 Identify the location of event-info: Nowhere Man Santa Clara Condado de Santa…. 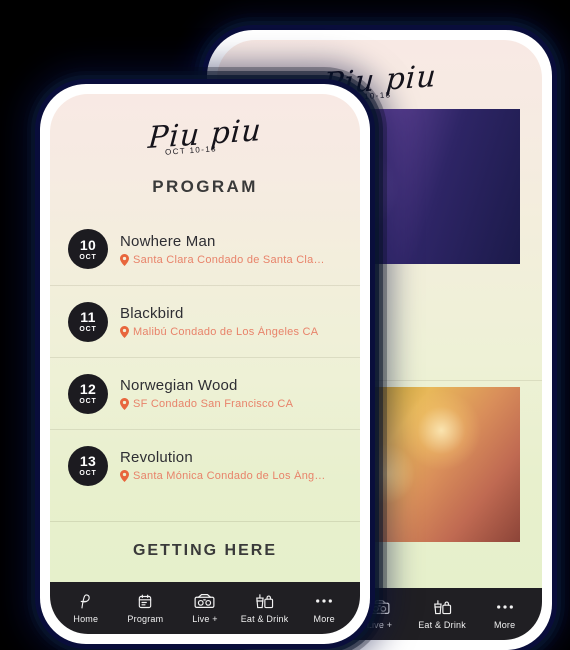
(231, 249).